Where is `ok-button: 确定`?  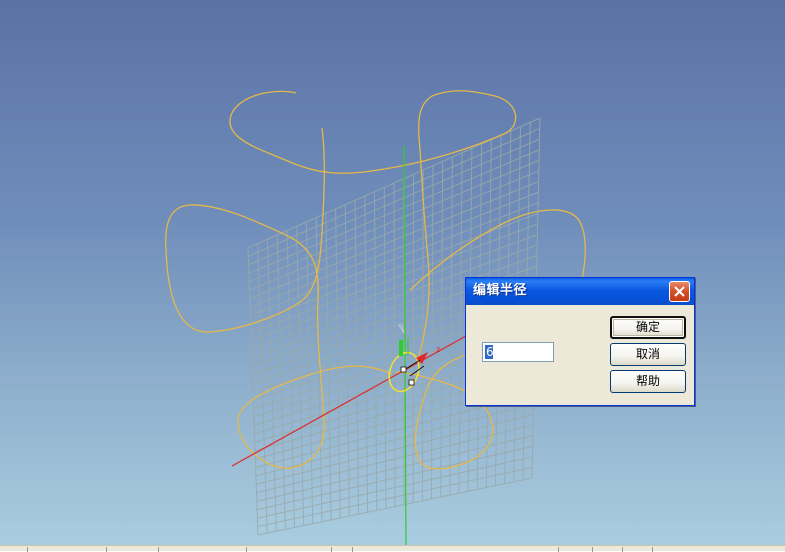
ok-button: 确定 is located at coordinates (648, 327).